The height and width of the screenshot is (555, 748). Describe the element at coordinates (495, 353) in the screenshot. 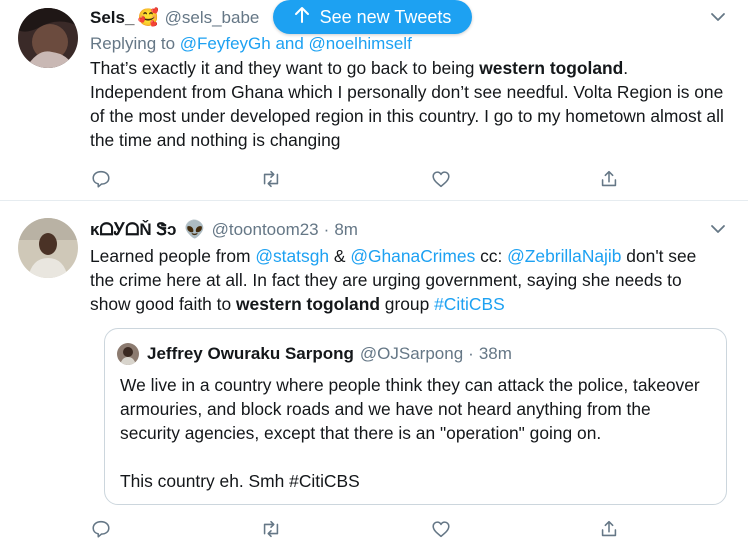

I see `quoted-timestamp: 38m` at that location.